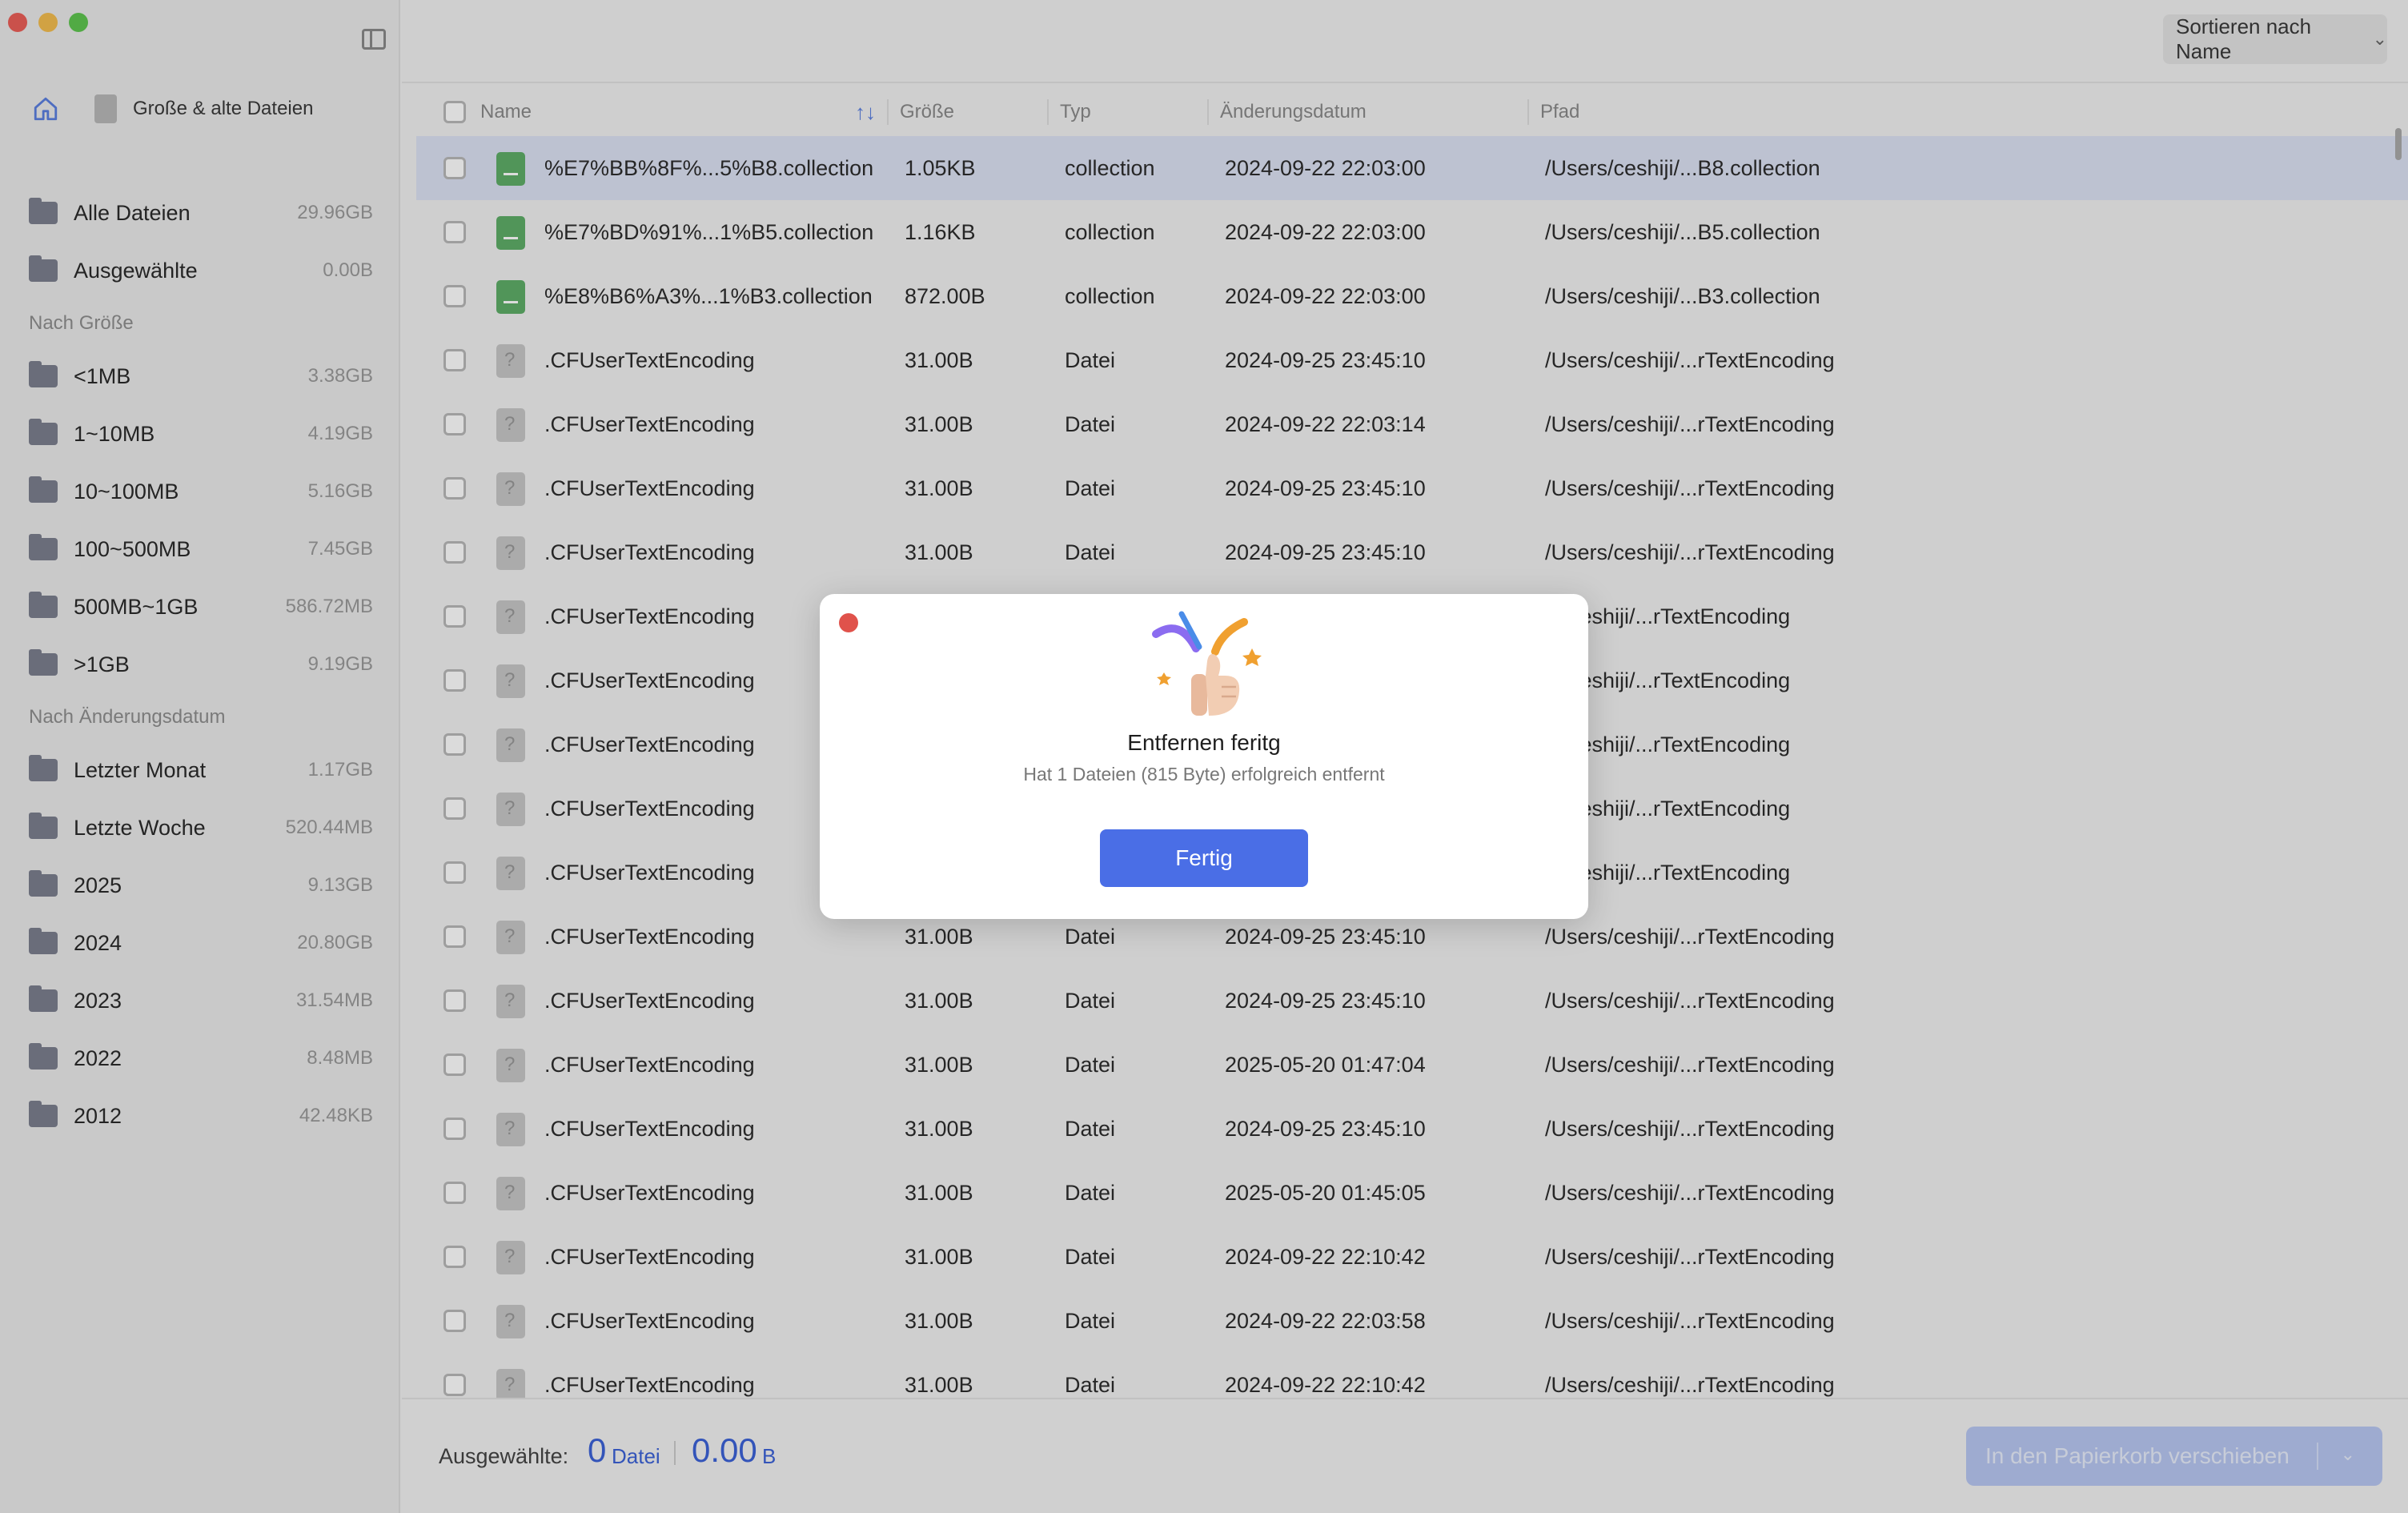 The height and width of the screenshot is (1513, 2408). I want to click on thumbs-up-icon, so click(1207, 663).